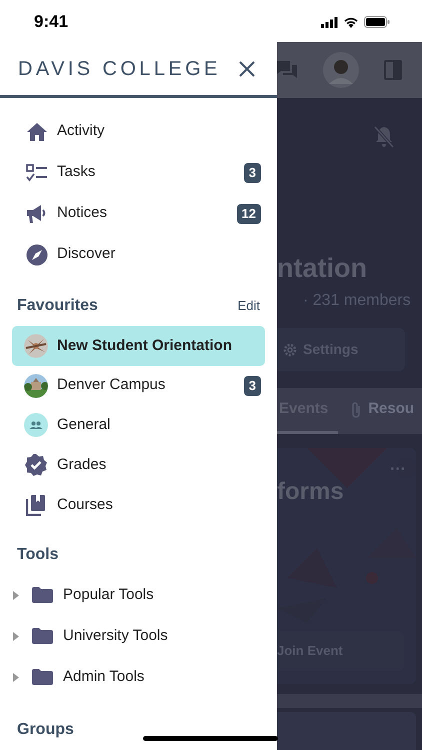  Describe the element at coordinates (138, 254) in the screenshot. I see `nav-item: Discover` at that location.